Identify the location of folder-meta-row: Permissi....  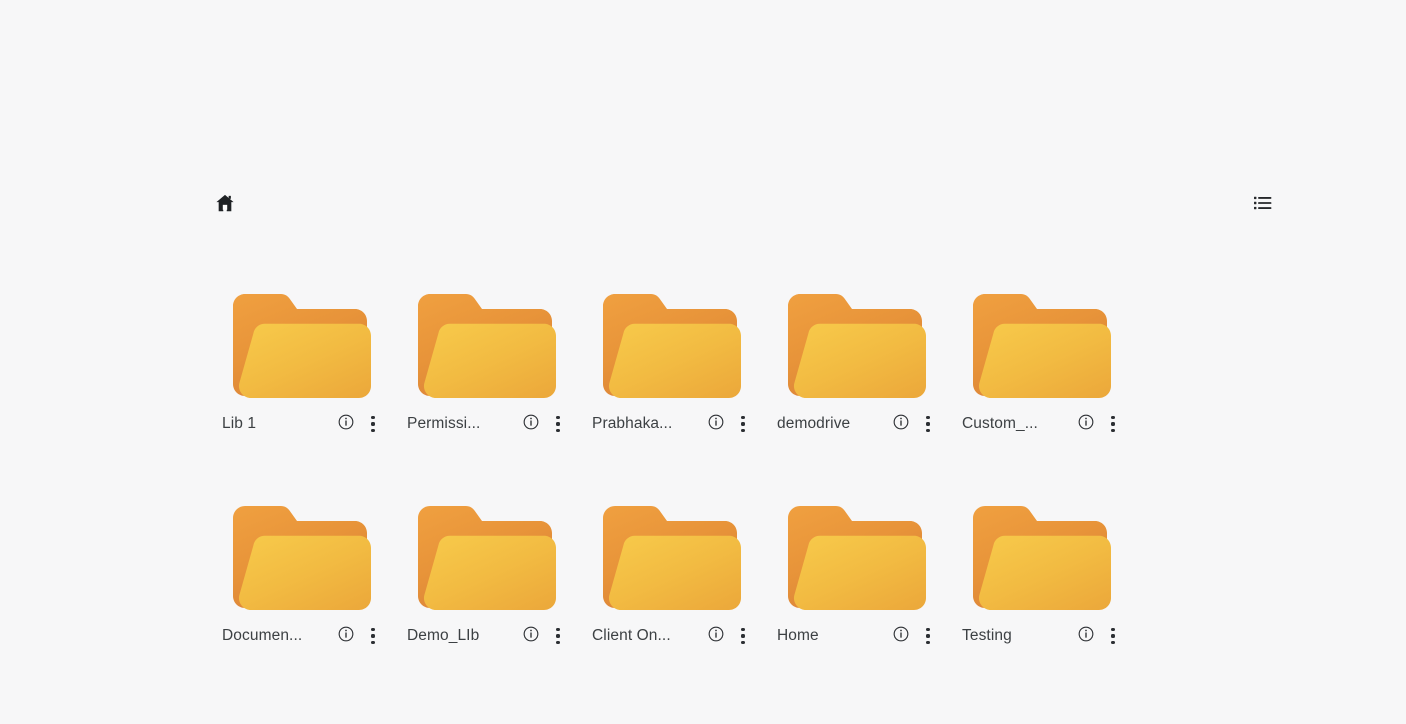
(488, 424).